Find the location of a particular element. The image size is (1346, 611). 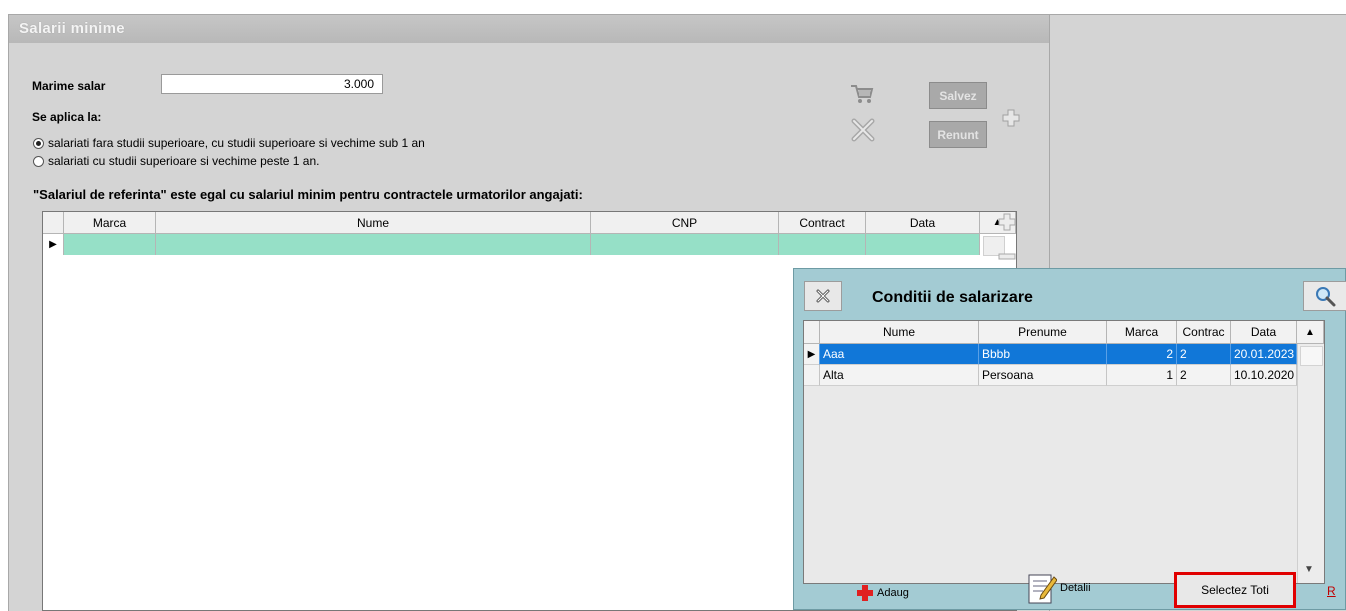

column-header-contract: Contract is located at coordinates (822, 223).